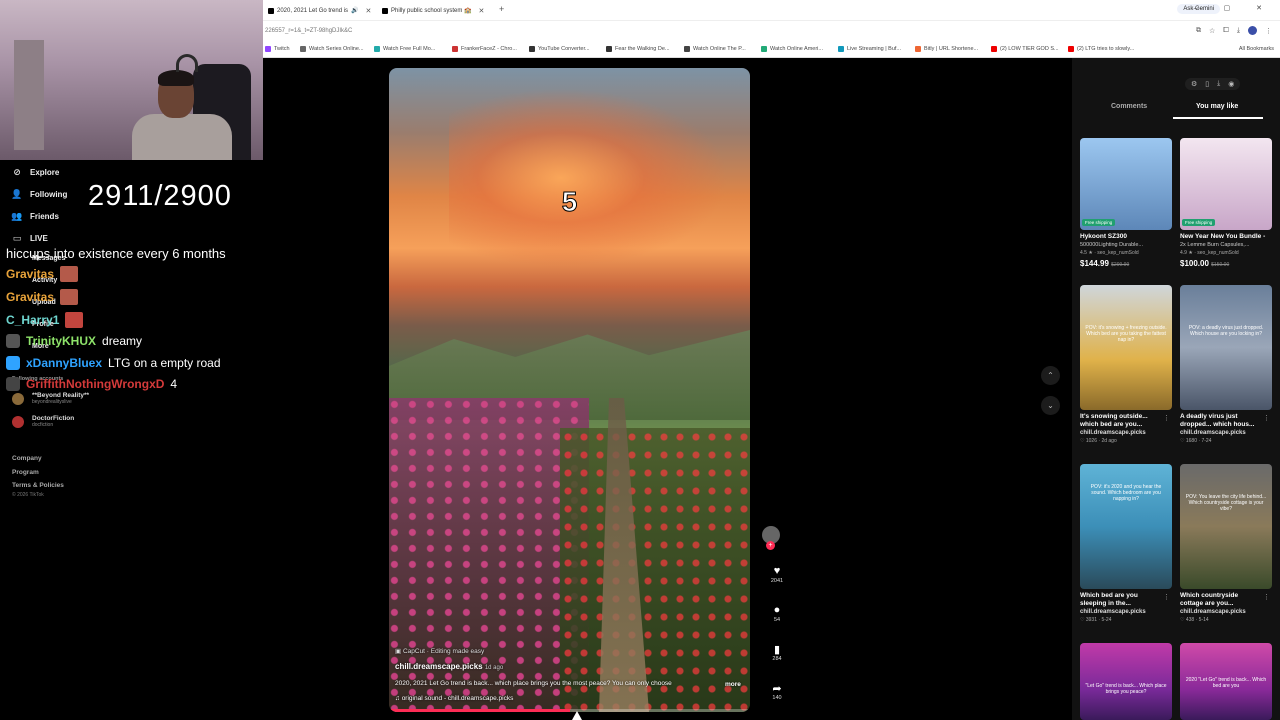 This screenshot has height=720, width=1280. I want to click on bitly-icon, so click(918, 49).